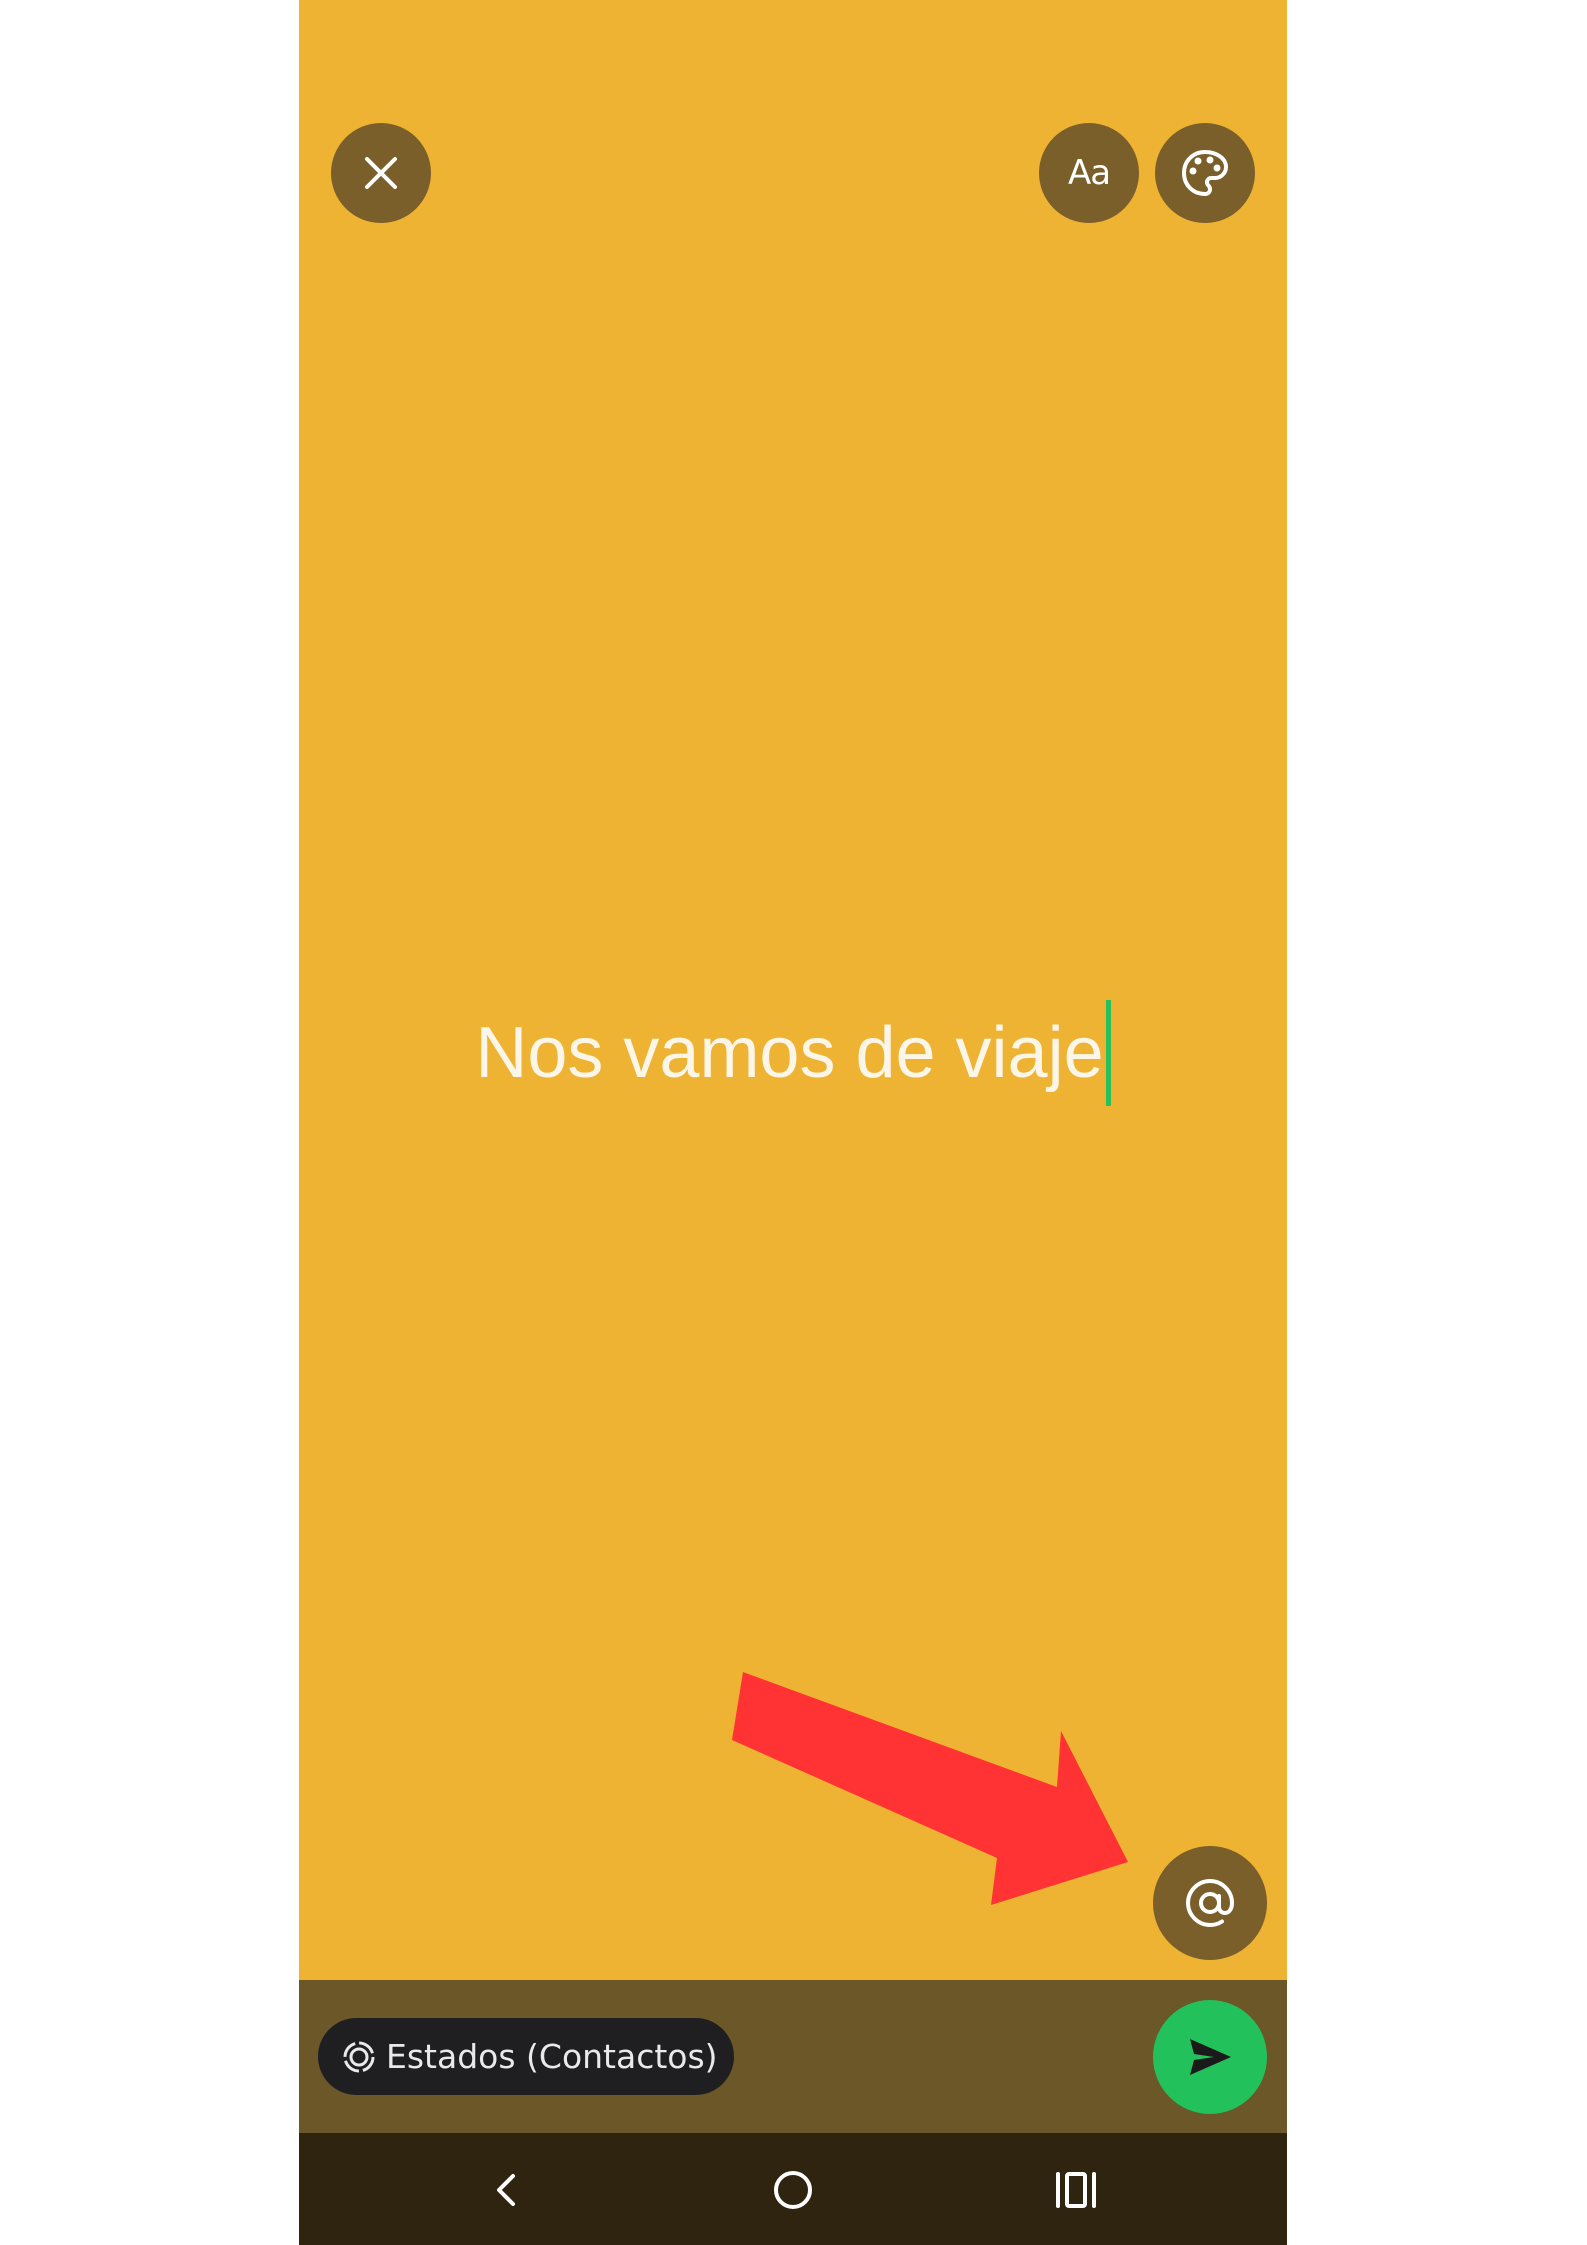 The width and height of the screenshot is (1587, 2245). I want to click on send-button, so click(1210, 2057).